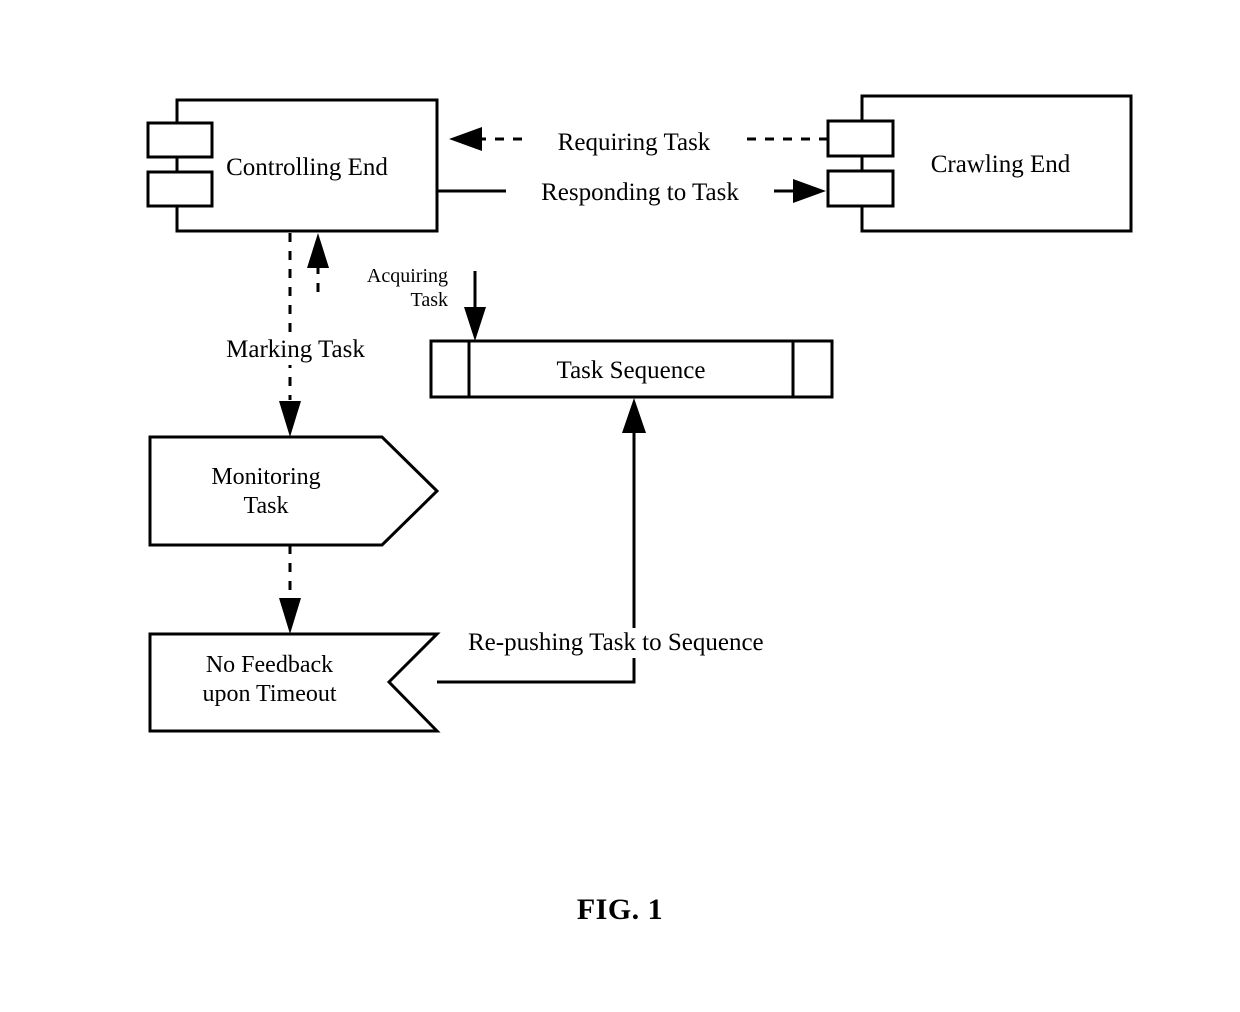  I want to click on task-sequence-body, so click(631, 369).